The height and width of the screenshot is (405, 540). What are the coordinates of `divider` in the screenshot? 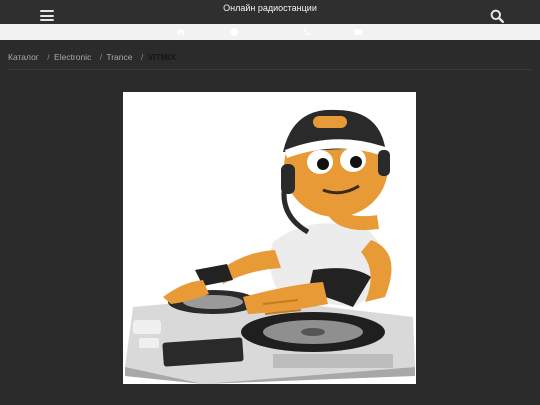 It's located at (270, 69).